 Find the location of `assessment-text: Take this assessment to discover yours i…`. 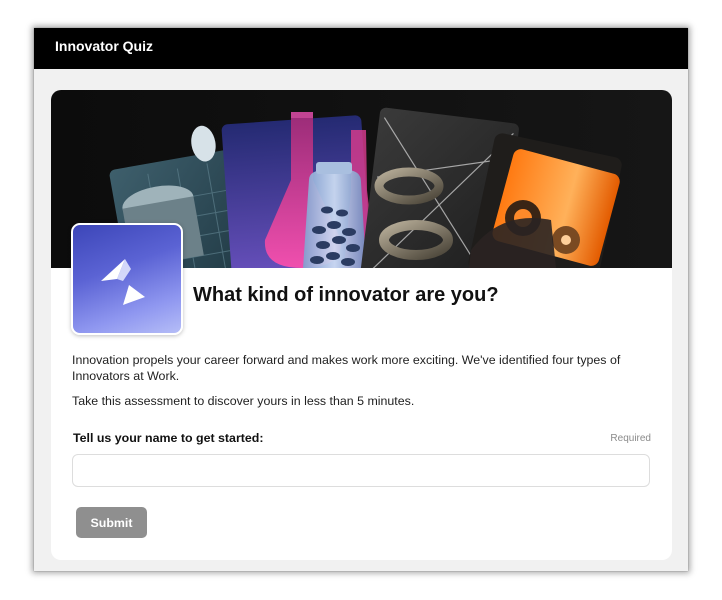

assessment-text: Take this assessment to discover yours i… is located at coordinates (243, 401).